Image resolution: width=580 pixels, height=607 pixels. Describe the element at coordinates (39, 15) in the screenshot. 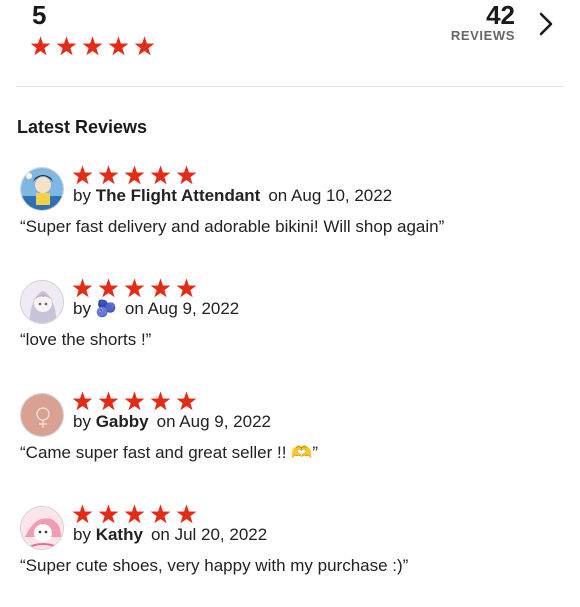

I see `average-rating: 5` at that location.